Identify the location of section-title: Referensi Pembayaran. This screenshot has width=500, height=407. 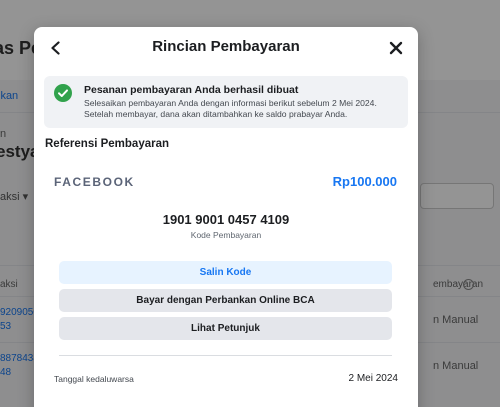
(107, 144).